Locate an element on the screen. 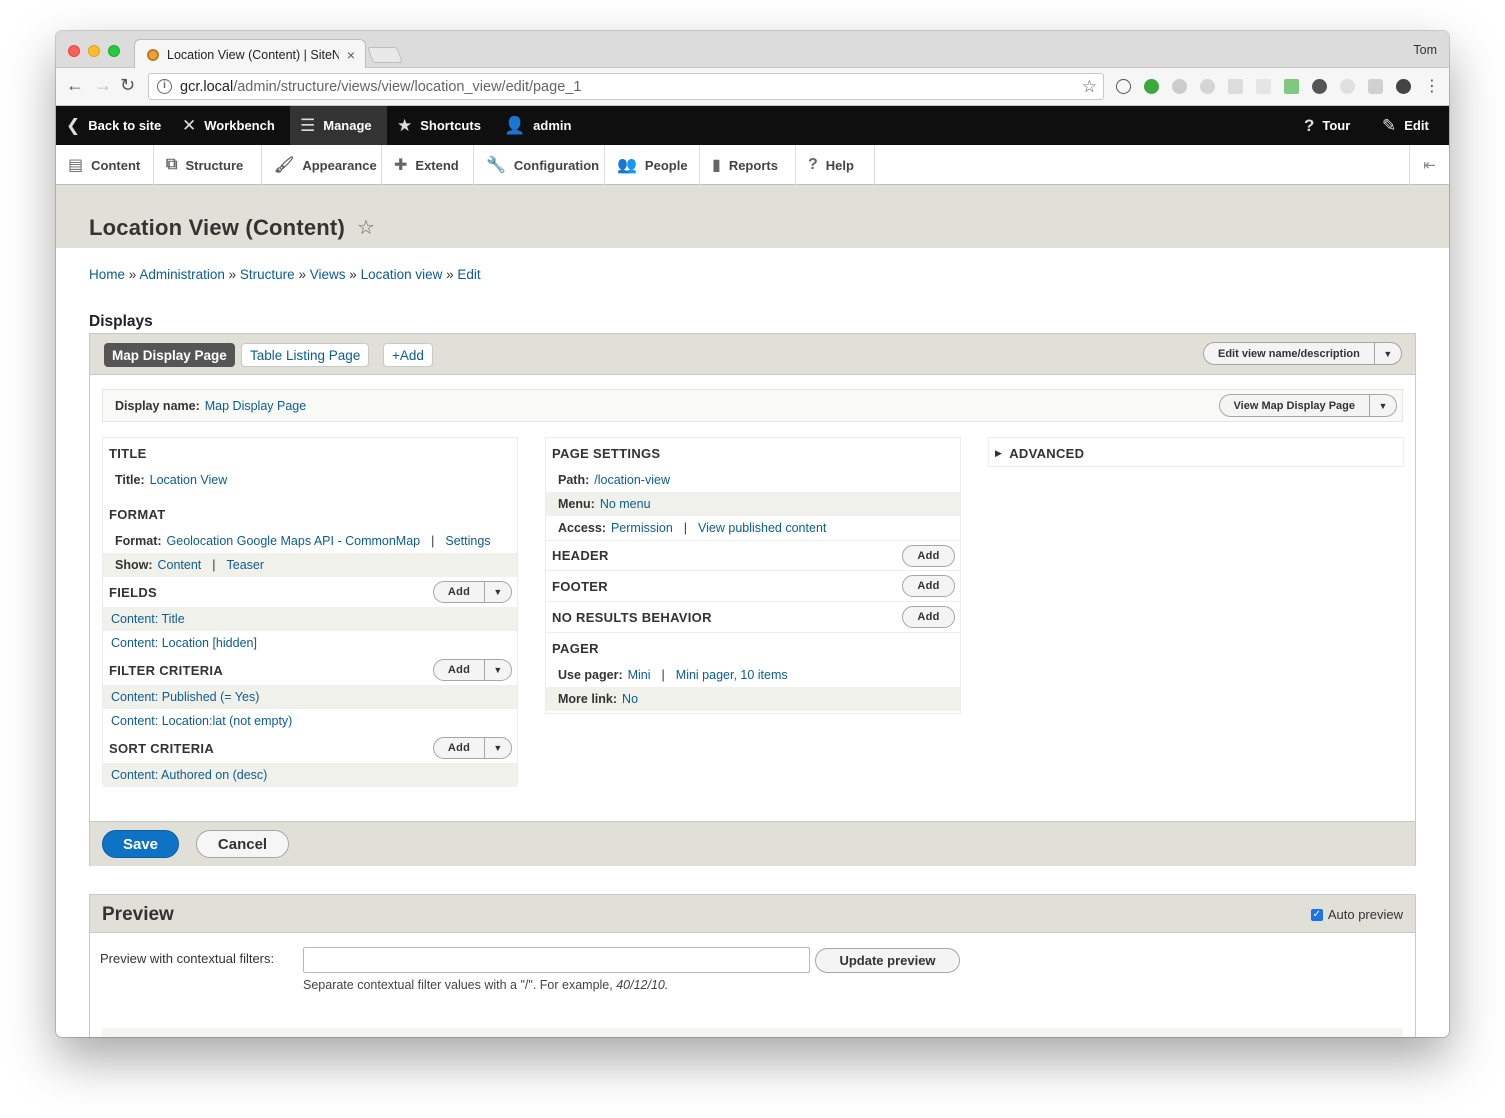 This screenshot has height=1118, width=1505. filter-add-button: Add is located at coordinates (459, 670).